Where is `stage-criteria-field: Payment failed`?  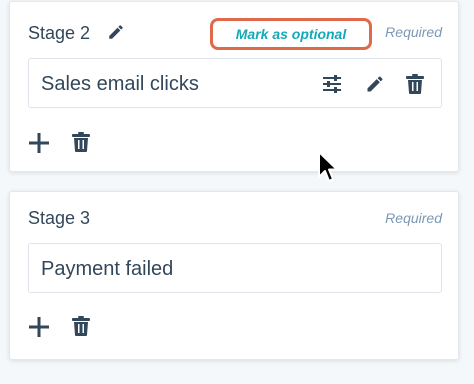
stage-criteria-field: Payment failed is located at coordinates (235, 268).